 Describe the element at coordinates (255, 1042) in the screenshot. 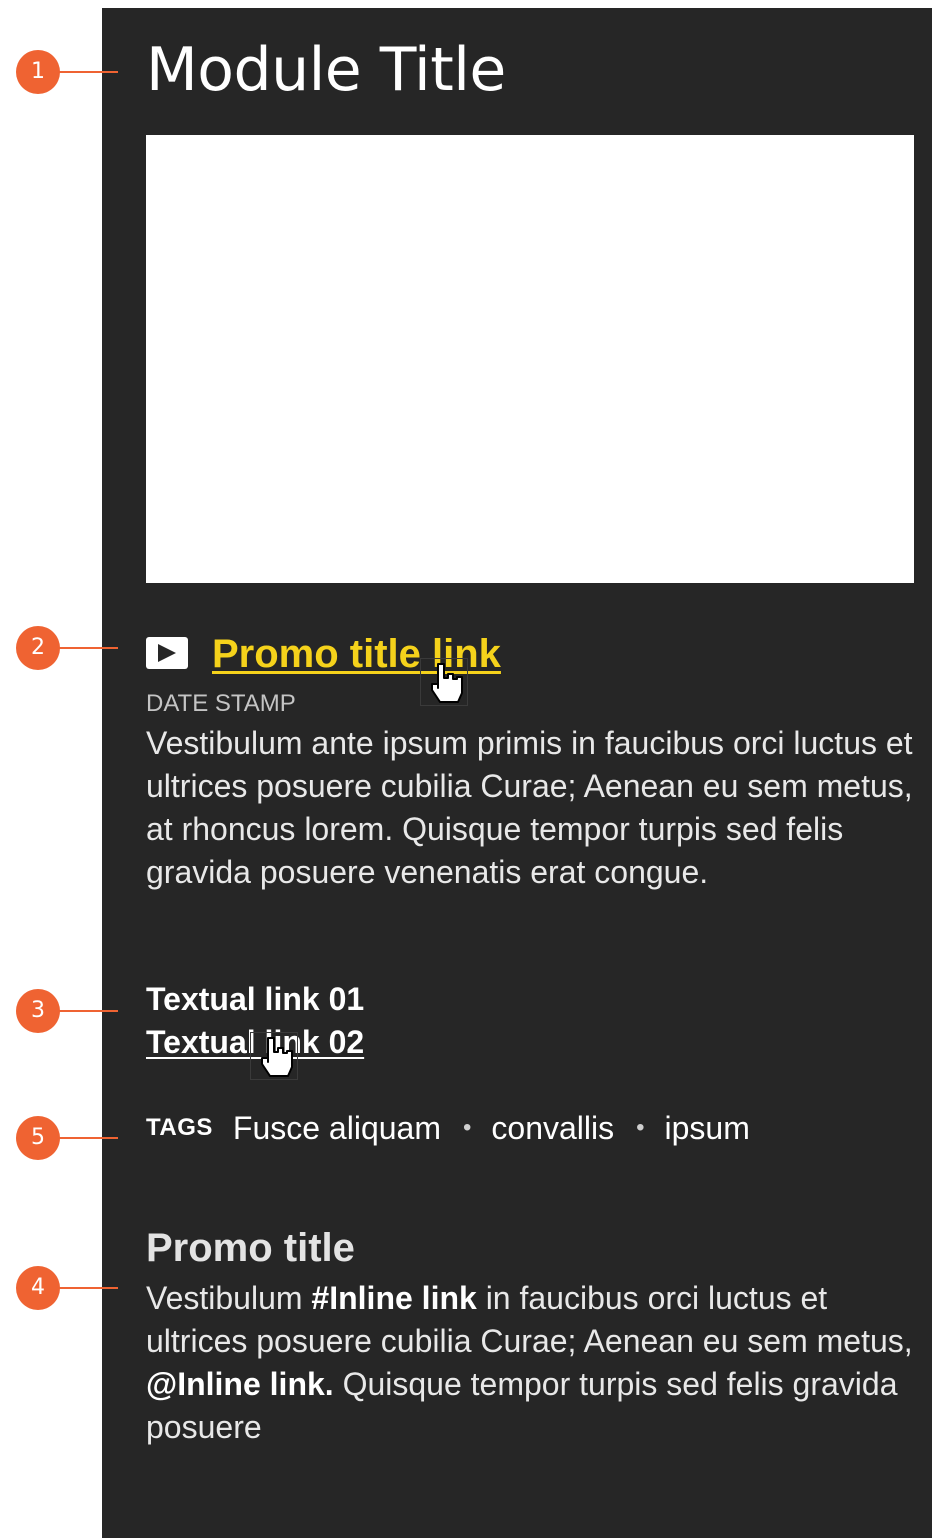

I see `textual-link-02: Textual link 02` at that location.